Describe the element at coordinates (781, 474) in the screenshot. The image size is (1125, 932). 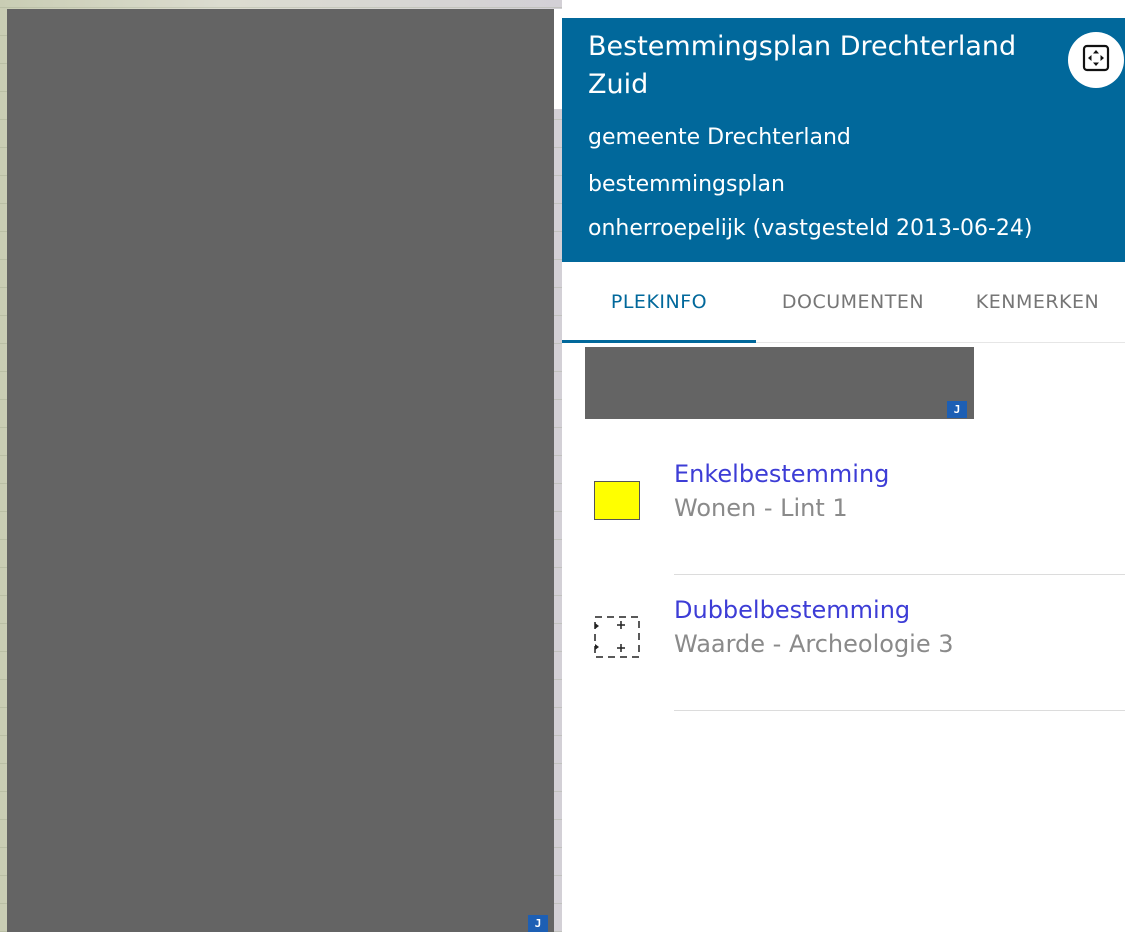
I see `item-category-link: Enkelbestemming` at that location.